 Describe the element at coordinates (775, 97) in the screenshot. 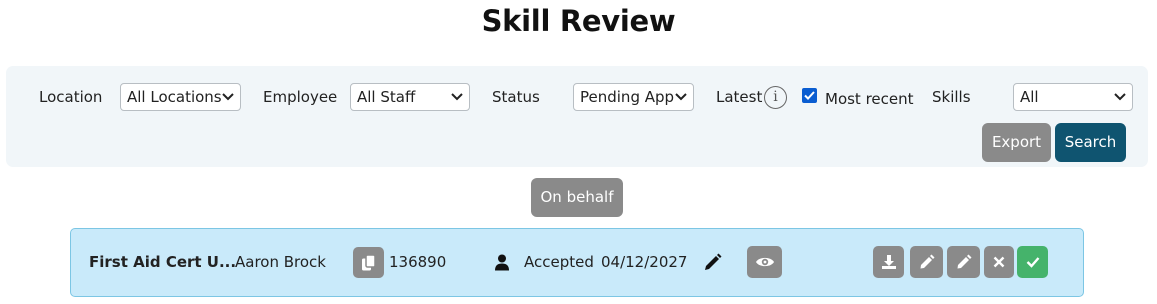

I see `info-icon: i` at that location.